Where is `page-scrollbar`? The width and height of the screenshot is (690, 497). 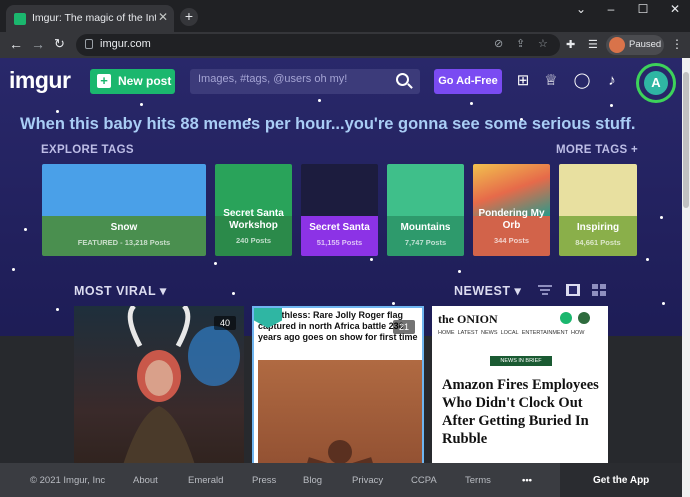 page-scrollbar is located at coordinates (686, 277).